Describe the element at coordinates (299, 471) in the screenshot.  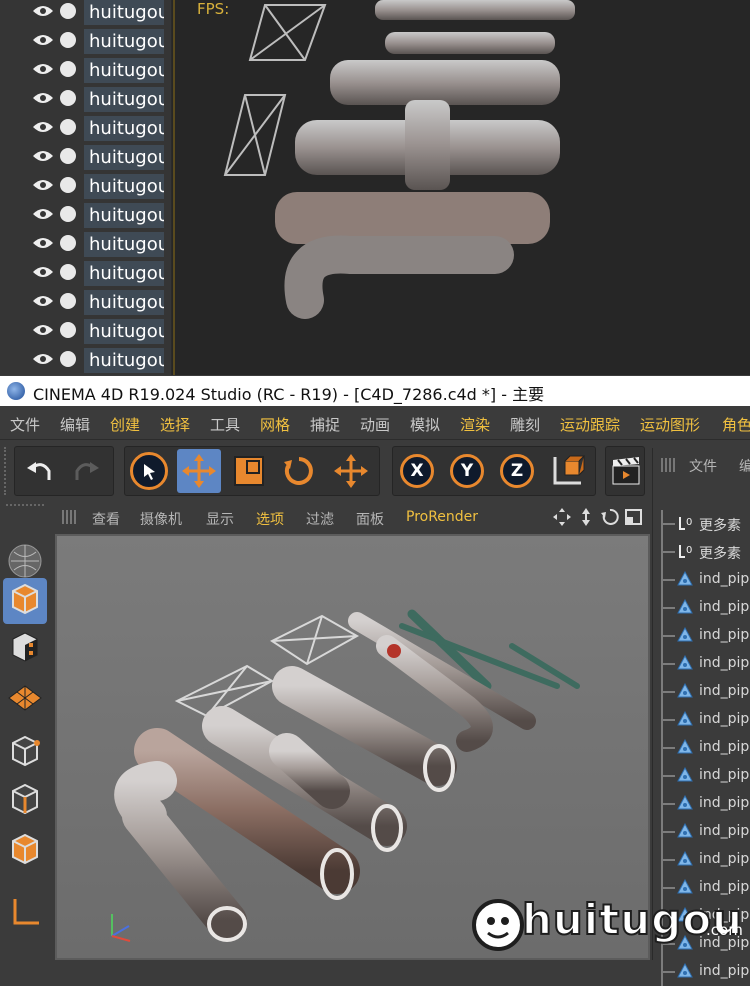
I see `rotate-tool-button` at that location.